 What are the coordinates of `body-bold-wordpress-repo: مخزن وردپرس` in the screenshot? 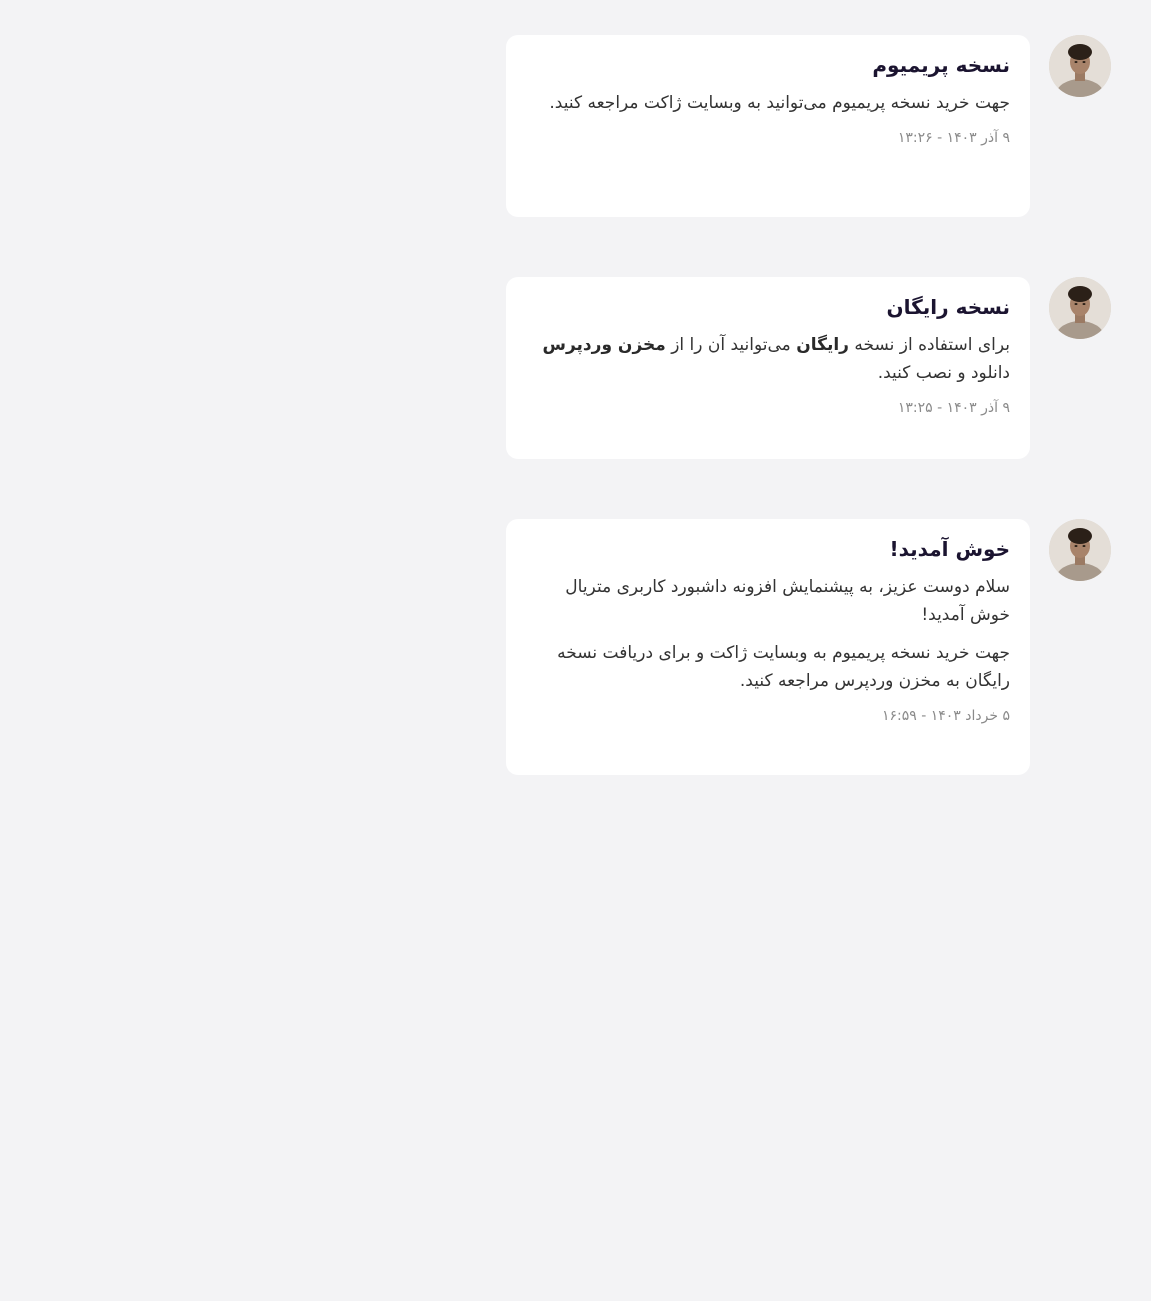 It's located at (604, 345).